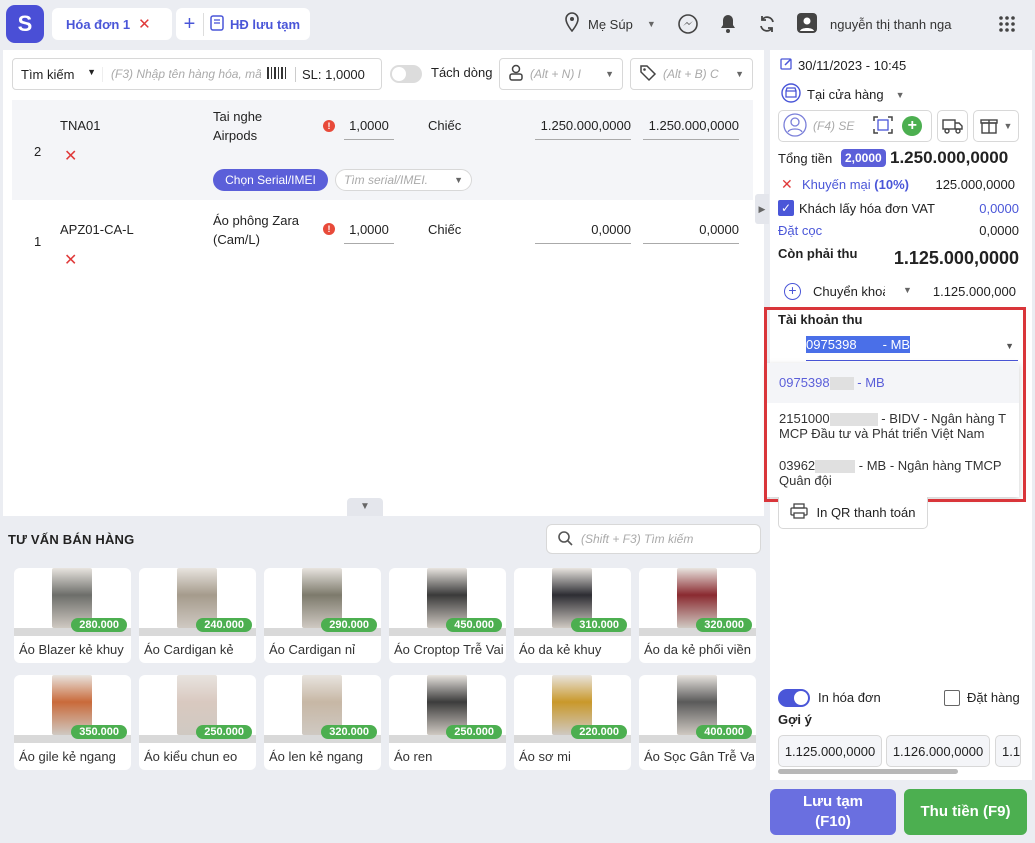 The image size is (1035, 843). Describe the element at coordinates (691, 129) in the screenshot. I see `total-field: 1.250.000,0000` at that location.